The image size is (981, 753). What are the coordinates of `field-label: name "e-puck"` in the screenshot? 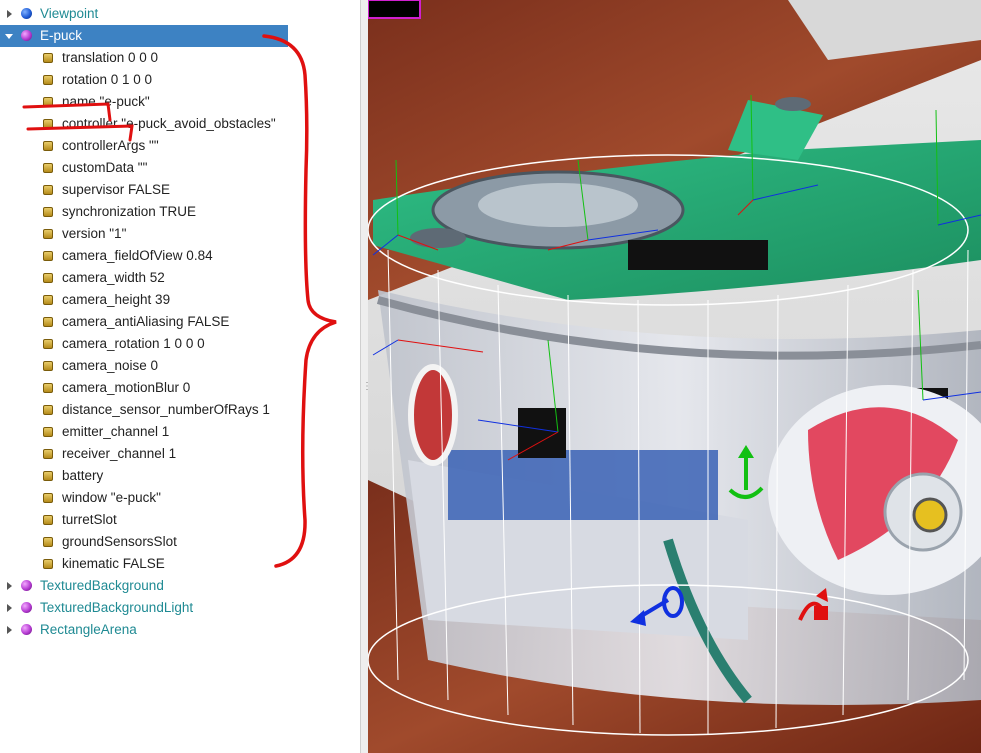 It's located at (106, 101).